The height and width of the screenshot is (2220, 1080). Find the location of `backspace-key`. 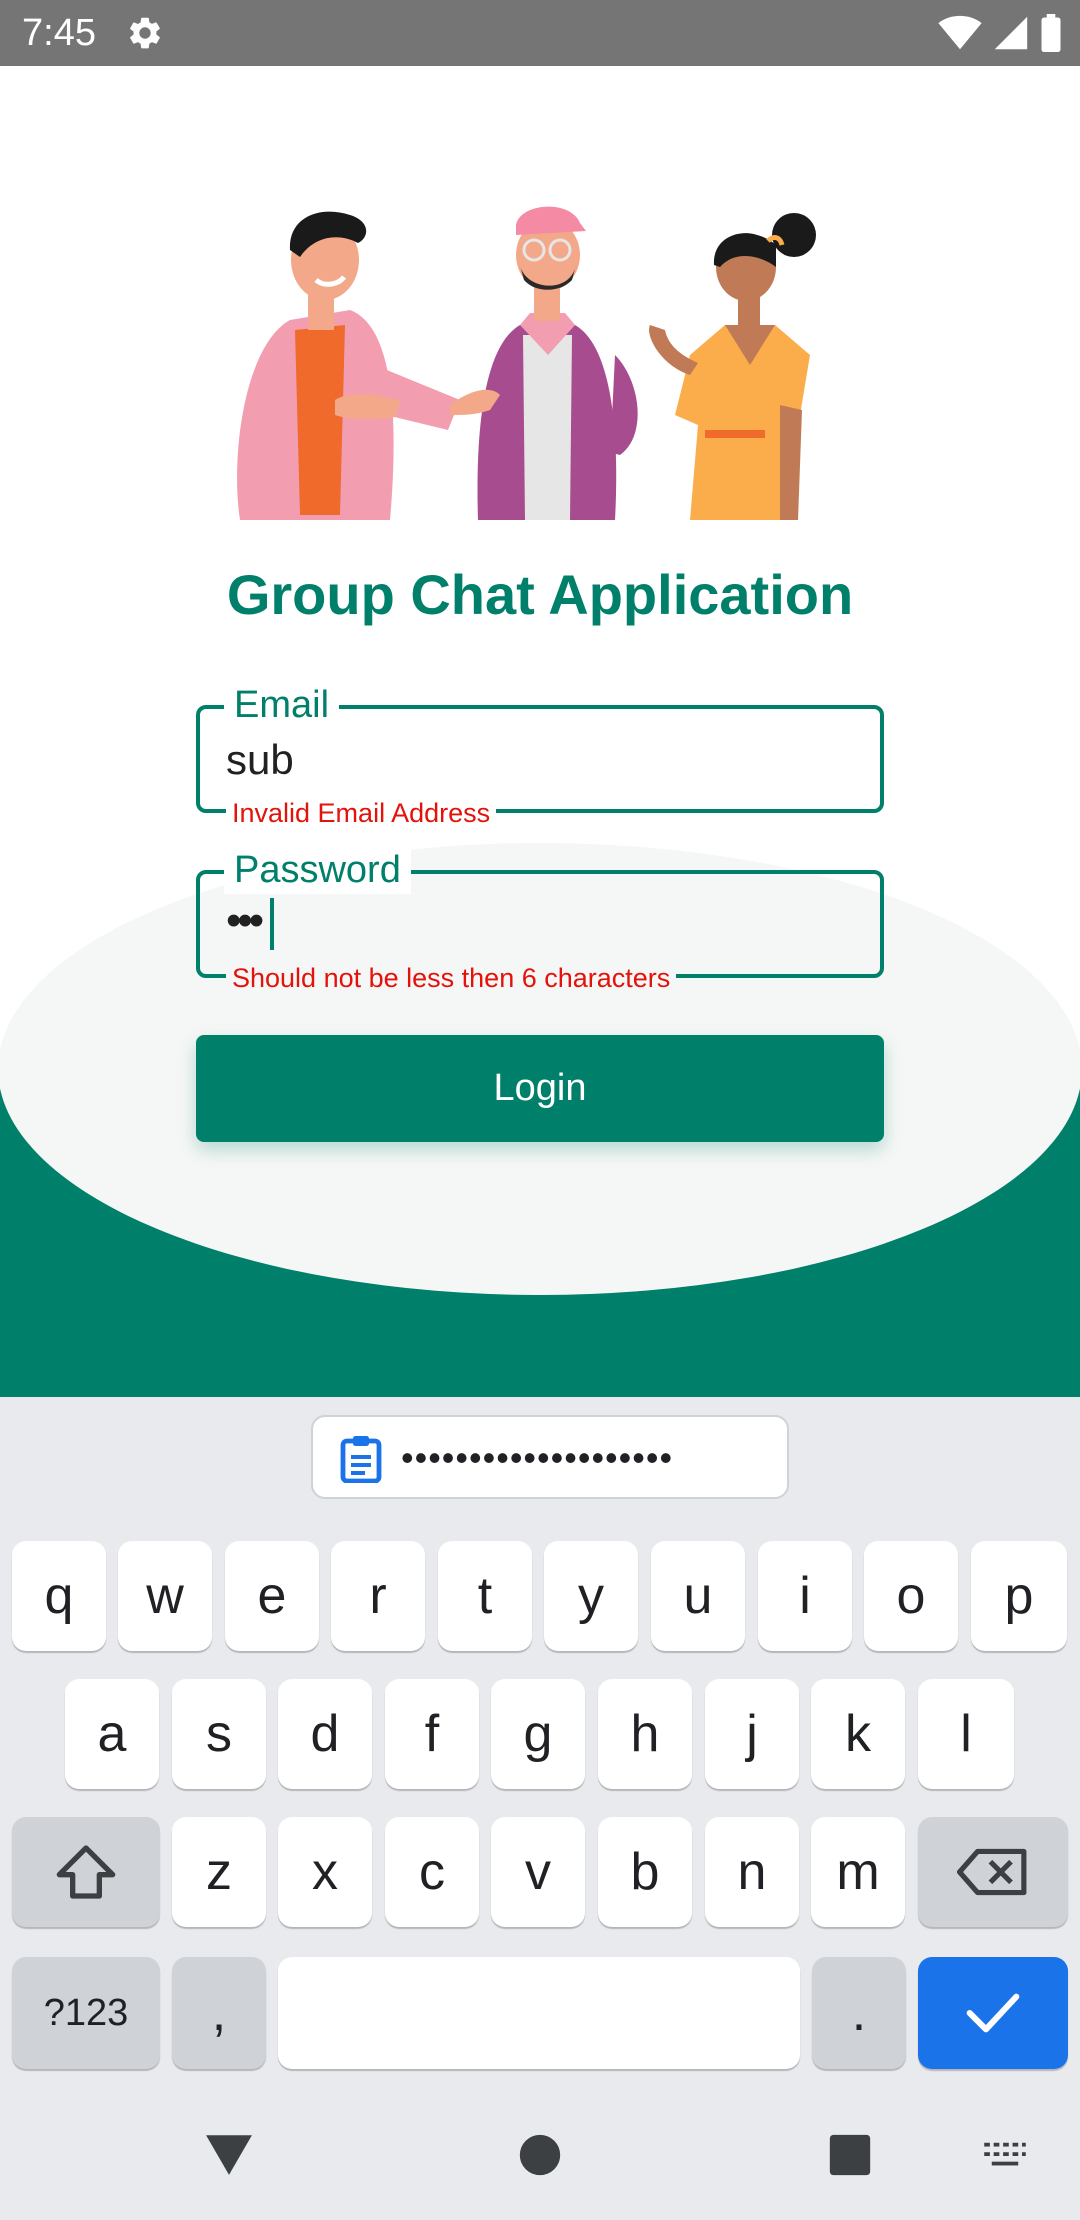

backspace-key is located at coordinates (993, 1872).